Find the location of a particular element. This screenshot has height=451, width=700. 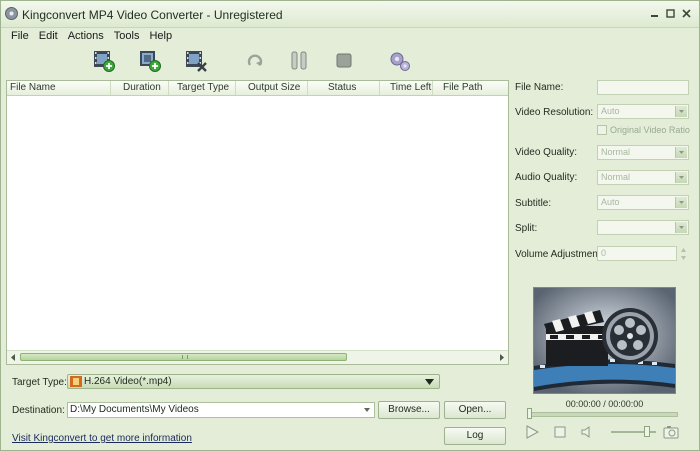

clapperboard-film-reel-icon is located at coordinates (604, 340).